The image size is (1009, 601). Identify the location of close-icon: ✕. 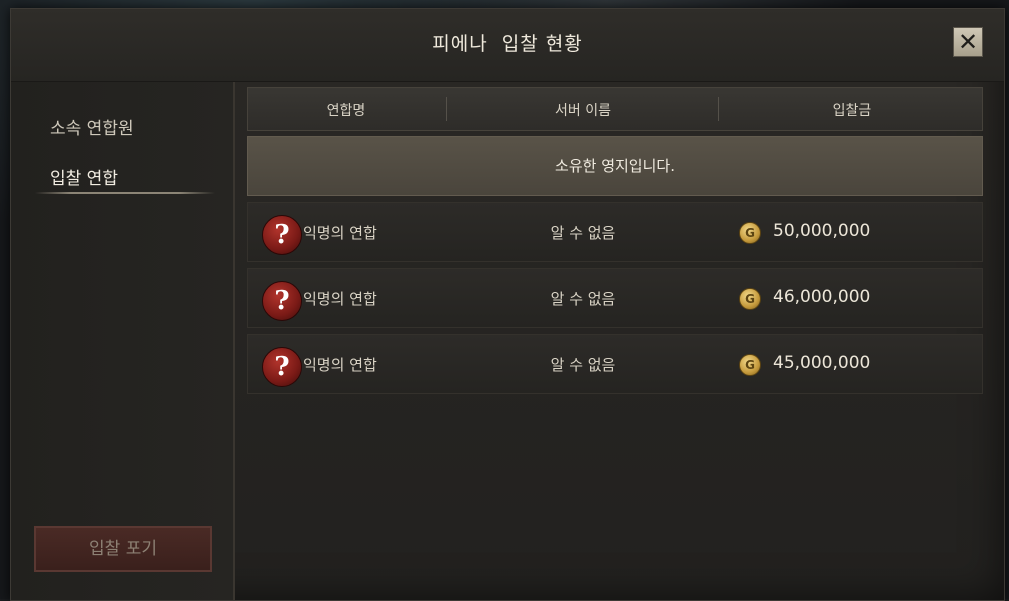
(968, 42).